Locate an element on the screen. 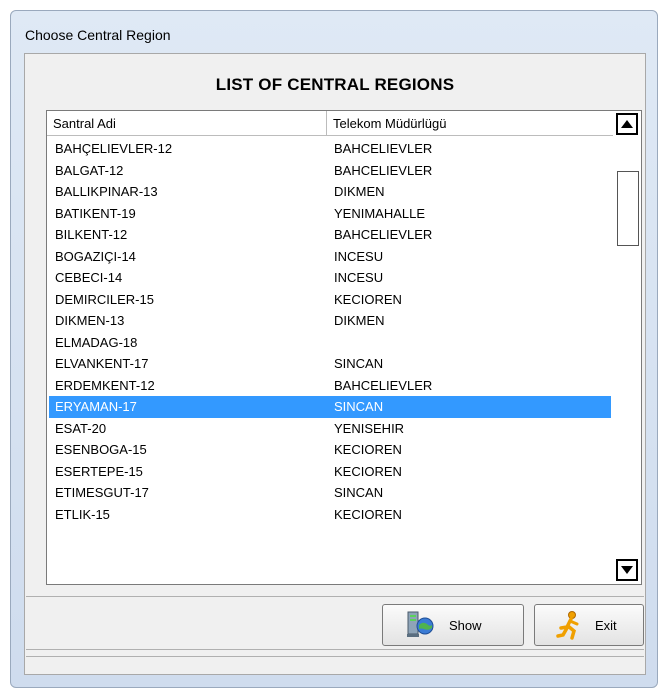  table-row: BALLIKPINAR-13 DIKMEN is located at coordinates (330, 192).